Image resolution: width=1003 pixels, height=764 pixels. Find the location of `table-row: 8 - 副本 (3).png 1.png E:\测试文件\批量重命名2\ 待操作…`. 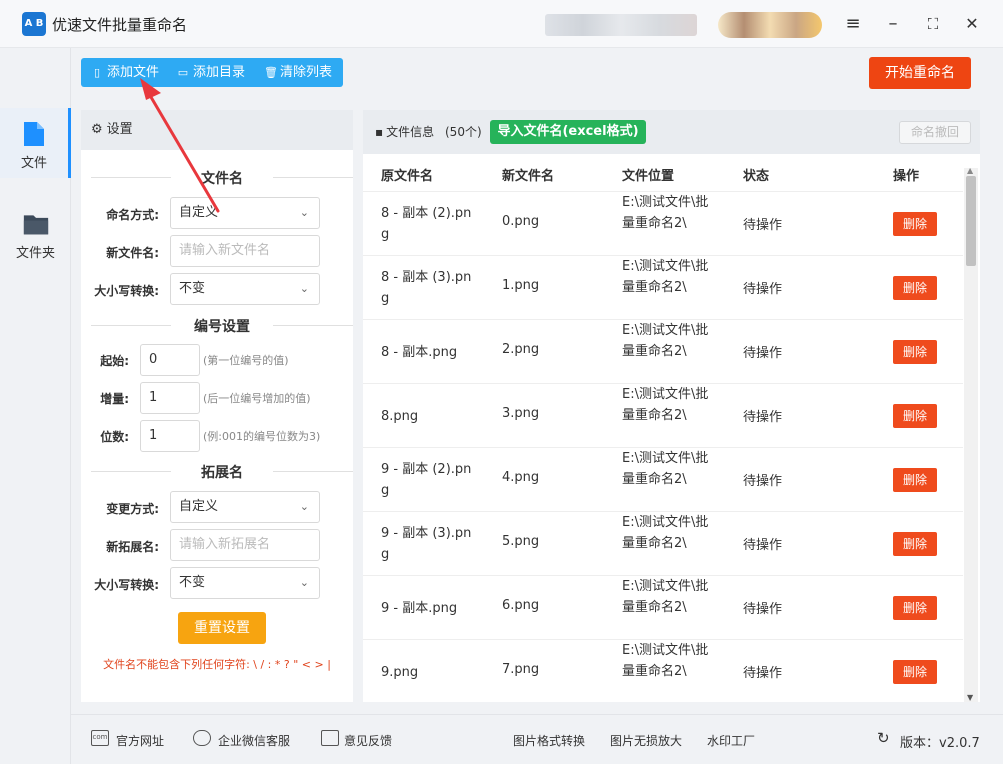

table-row: 8 - 副本 (3).png 1.png E:\测试文件\批量重命名2\ 待操作… is located at coordinates (663, 288).